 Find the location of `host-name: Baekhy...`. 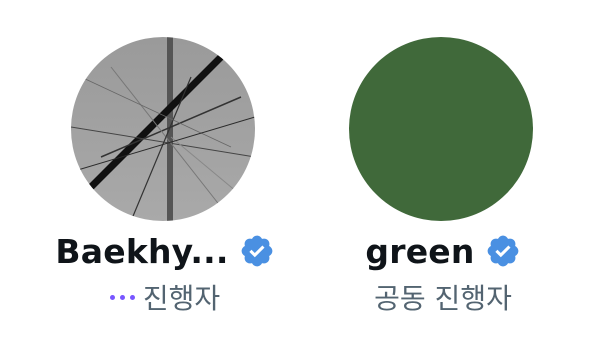

host-name: Baekhy... is located at coordinates (141, 251).